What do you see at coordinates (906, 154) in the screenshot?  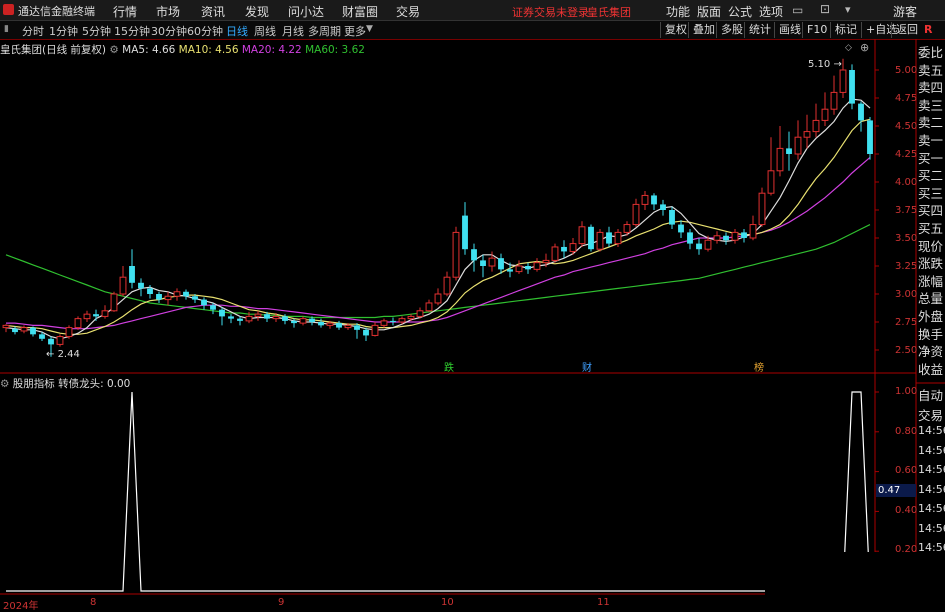 I see `price-tick: 4.25` at bounding box center [906, 154].